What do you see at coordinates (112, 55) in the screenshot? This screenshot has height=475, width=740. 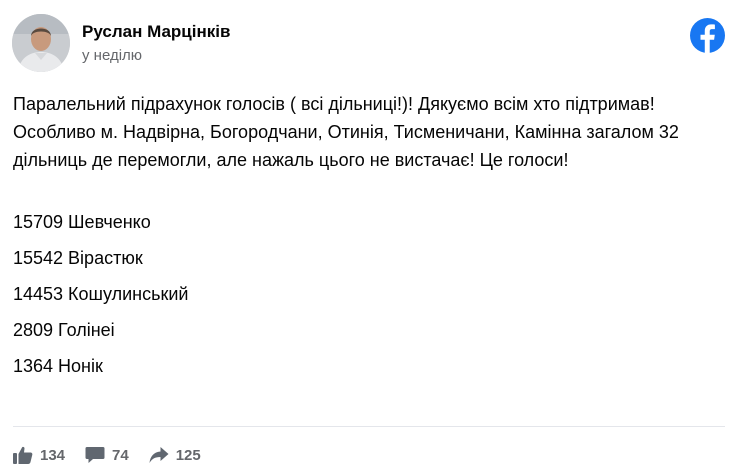 I see `post-timestamp: у неділю` at bounding box center [112, 55].